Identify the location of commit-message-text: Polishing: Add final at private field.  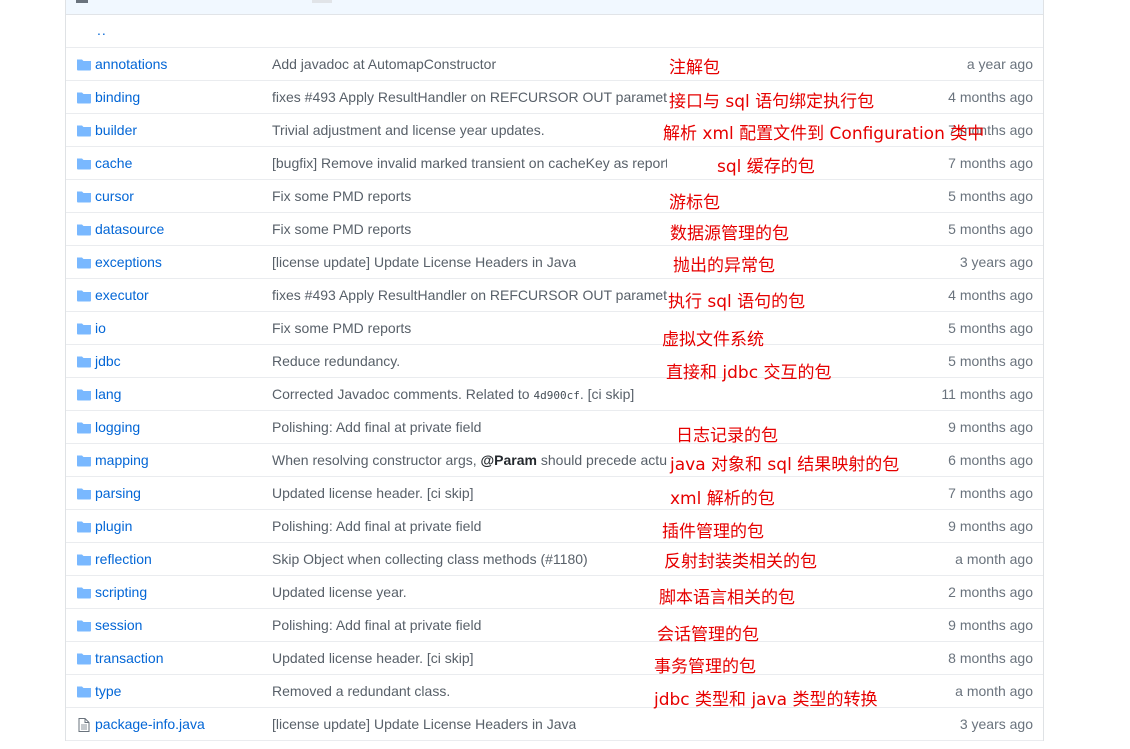
(377, 625).